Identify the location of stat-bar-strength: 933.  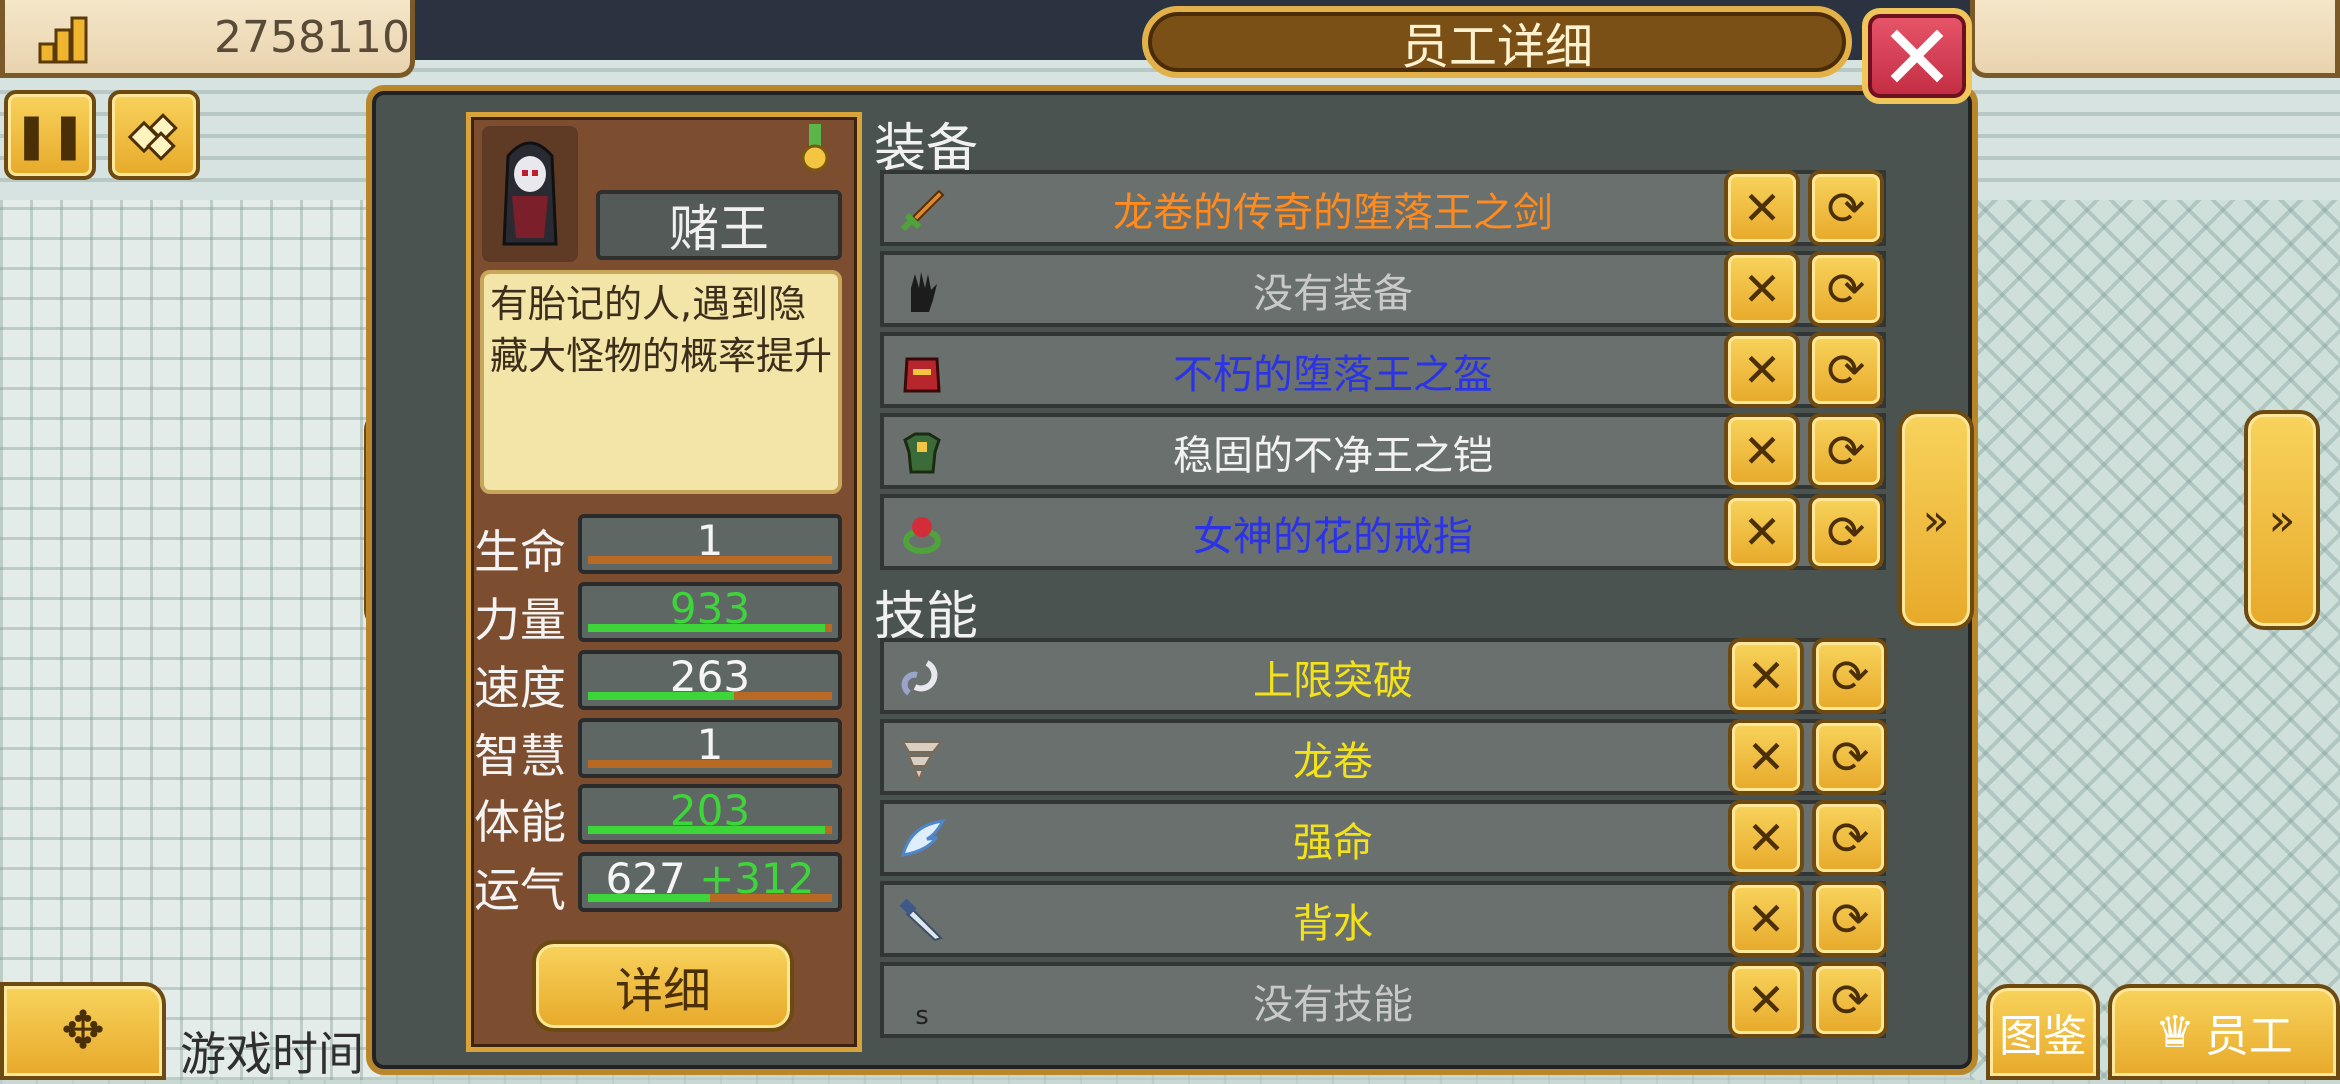
(710, 612).